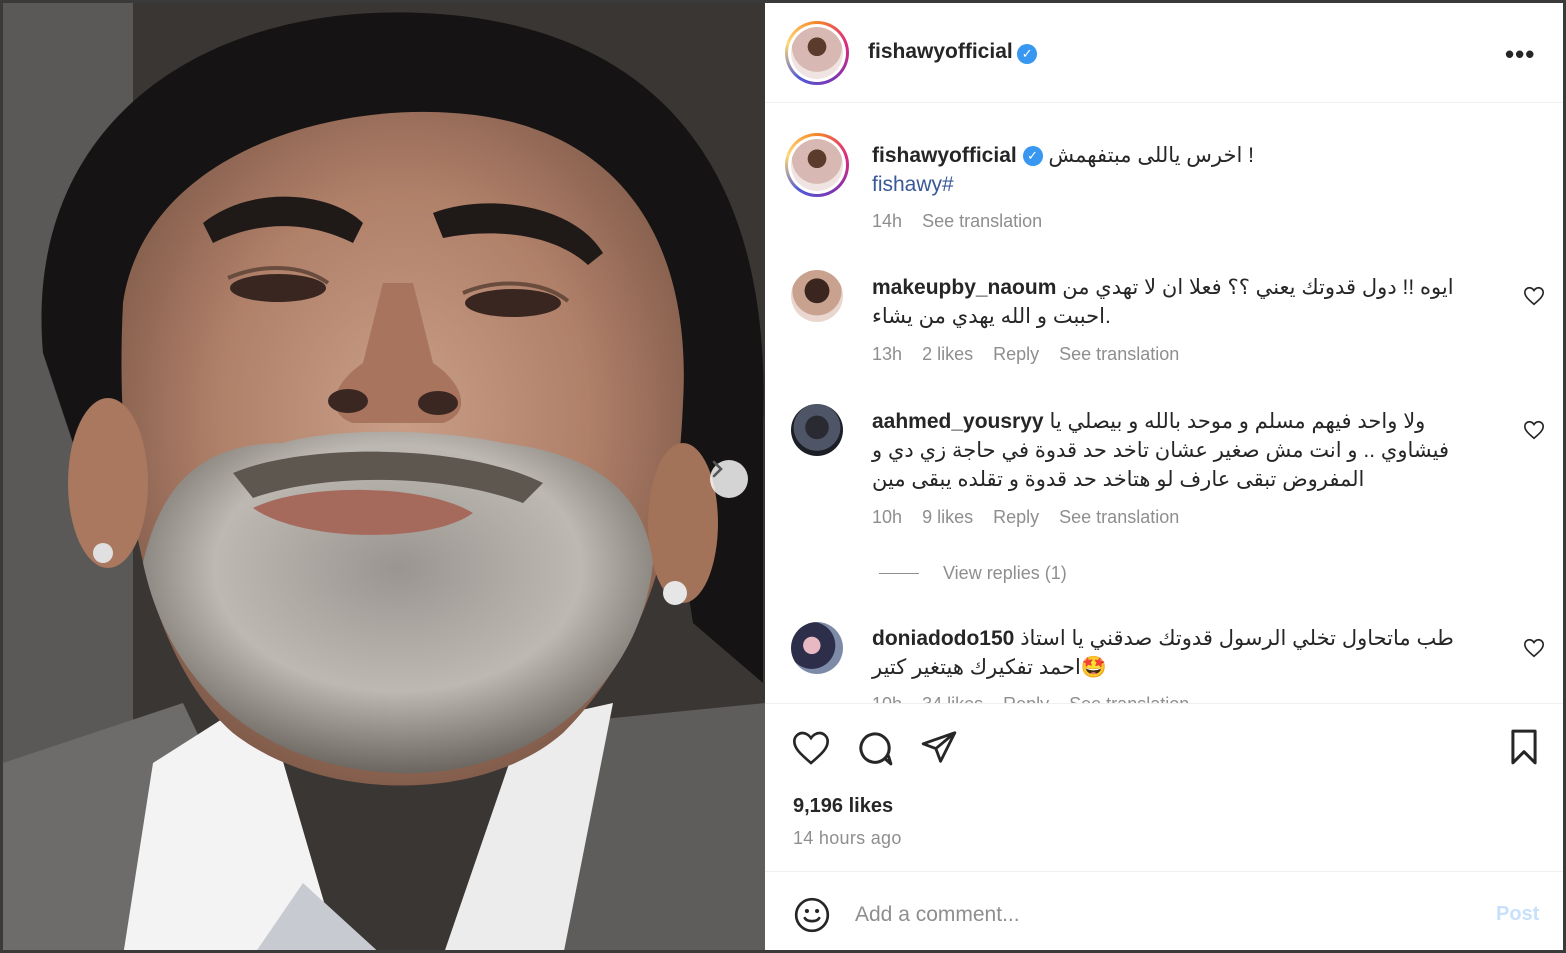 The height and width of the screenshot is (953, 1566). I want to click on comment-bubble-icon, so click(875, 748).